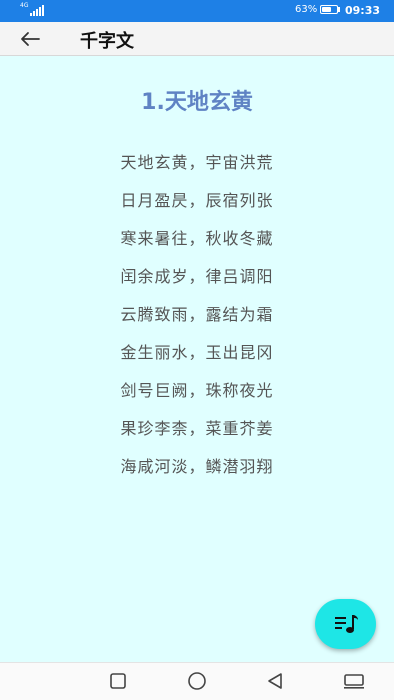 The height and width of the screenshot is (700, 394). I want to click on battery-percent: 63%, so click(306, 9).